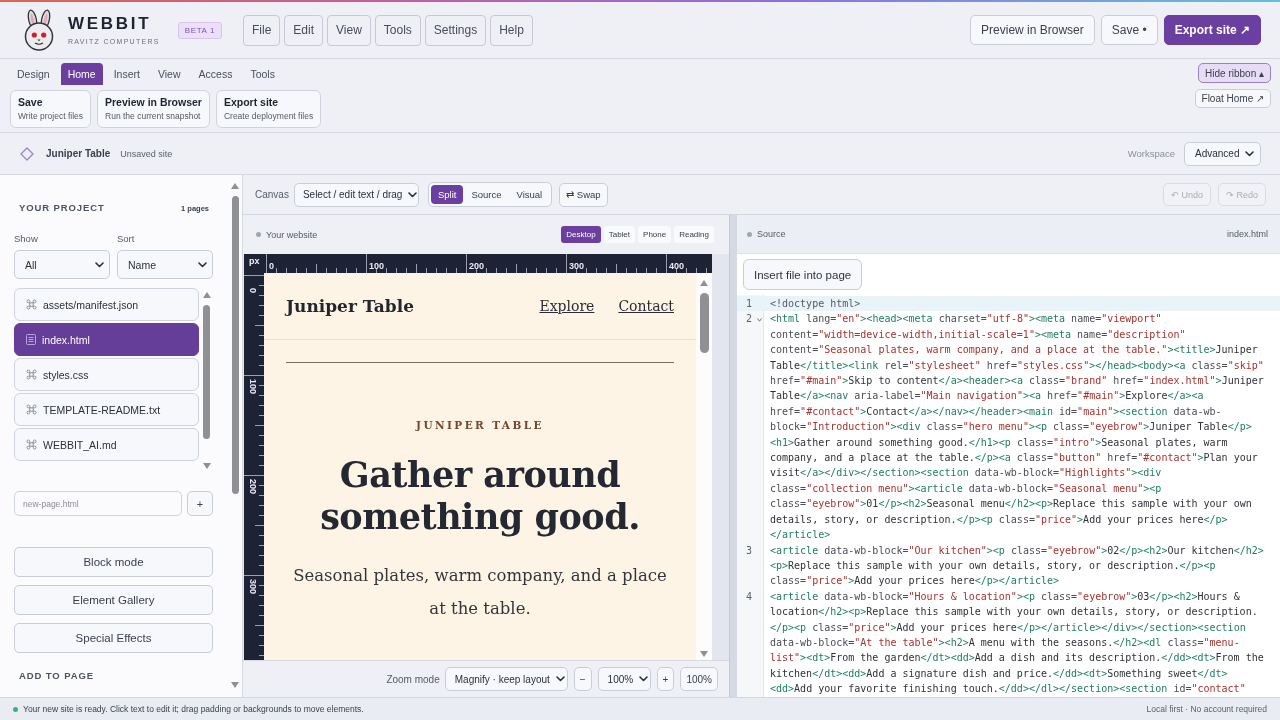 The height and width of the screenshot is (720, 1280). Describe the element at coordinates (106, 304) in the screenshot. I see `file-list-item: assets/manifest.json` at that location.